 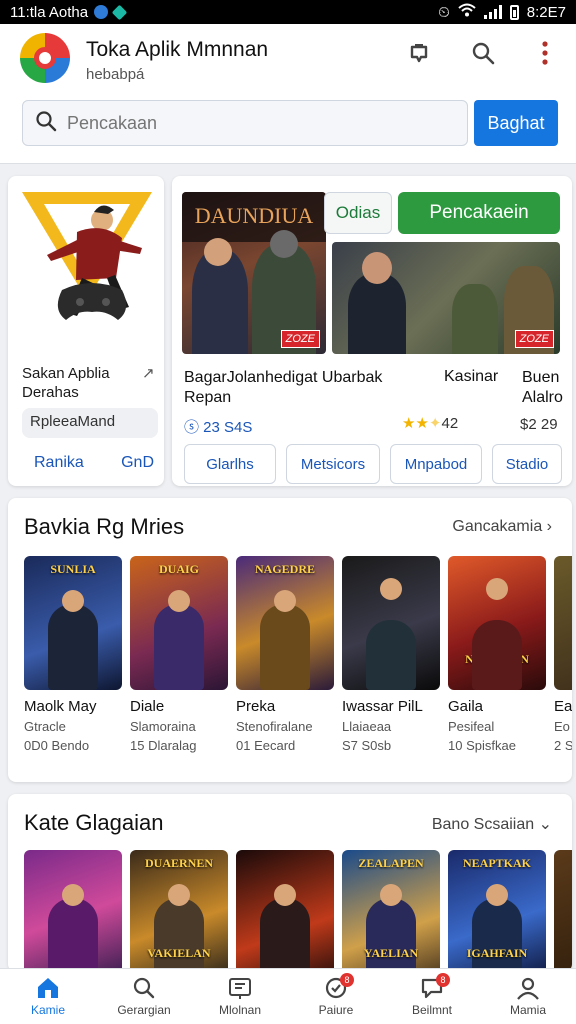 What do you see at coordinates (179, 623) in the screenshot?
I see `game-tile-art: DUAIG` at bounding box center [179, 623].